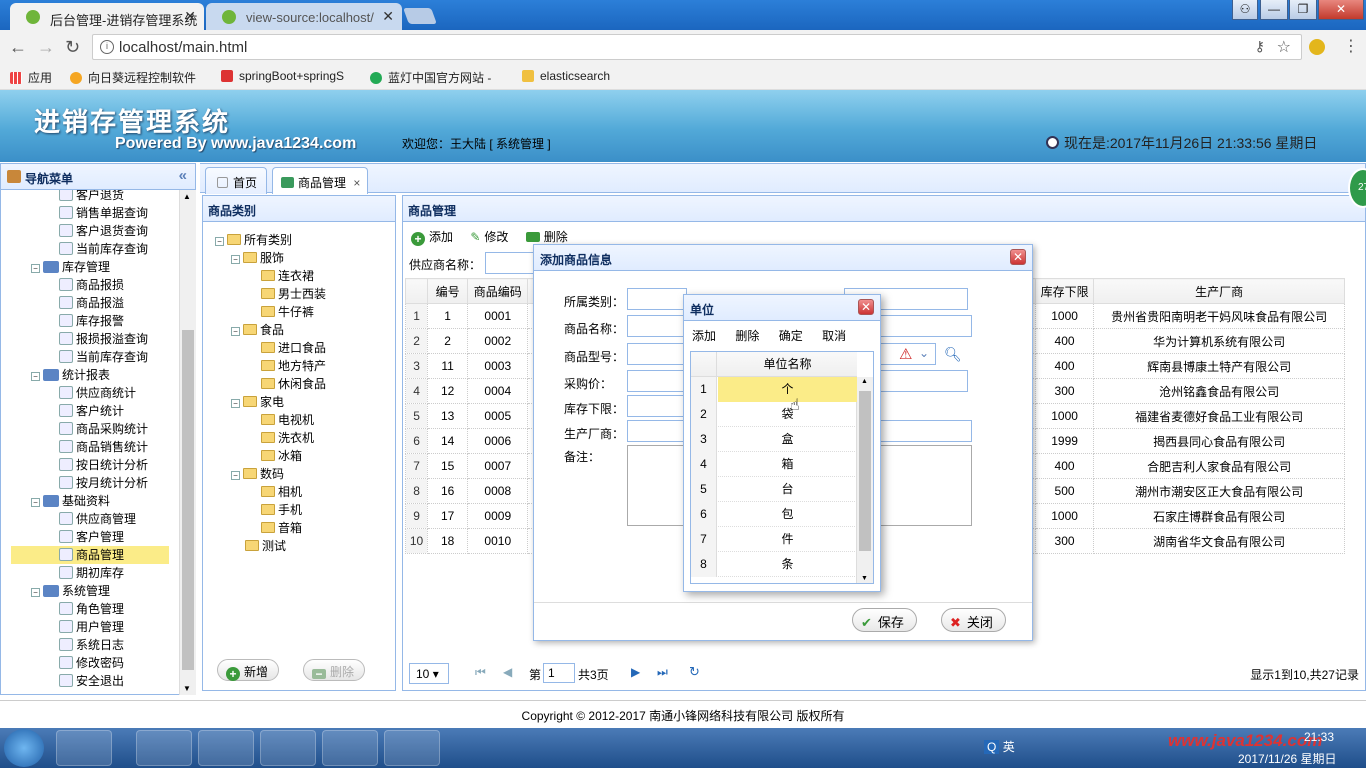 The height and width of the screenshot is (768, 1366). What do you see at coordinates (103, 447) in the screenshot?
I see `nav-item: 商品销售统计` at bounding box center [103, 447].